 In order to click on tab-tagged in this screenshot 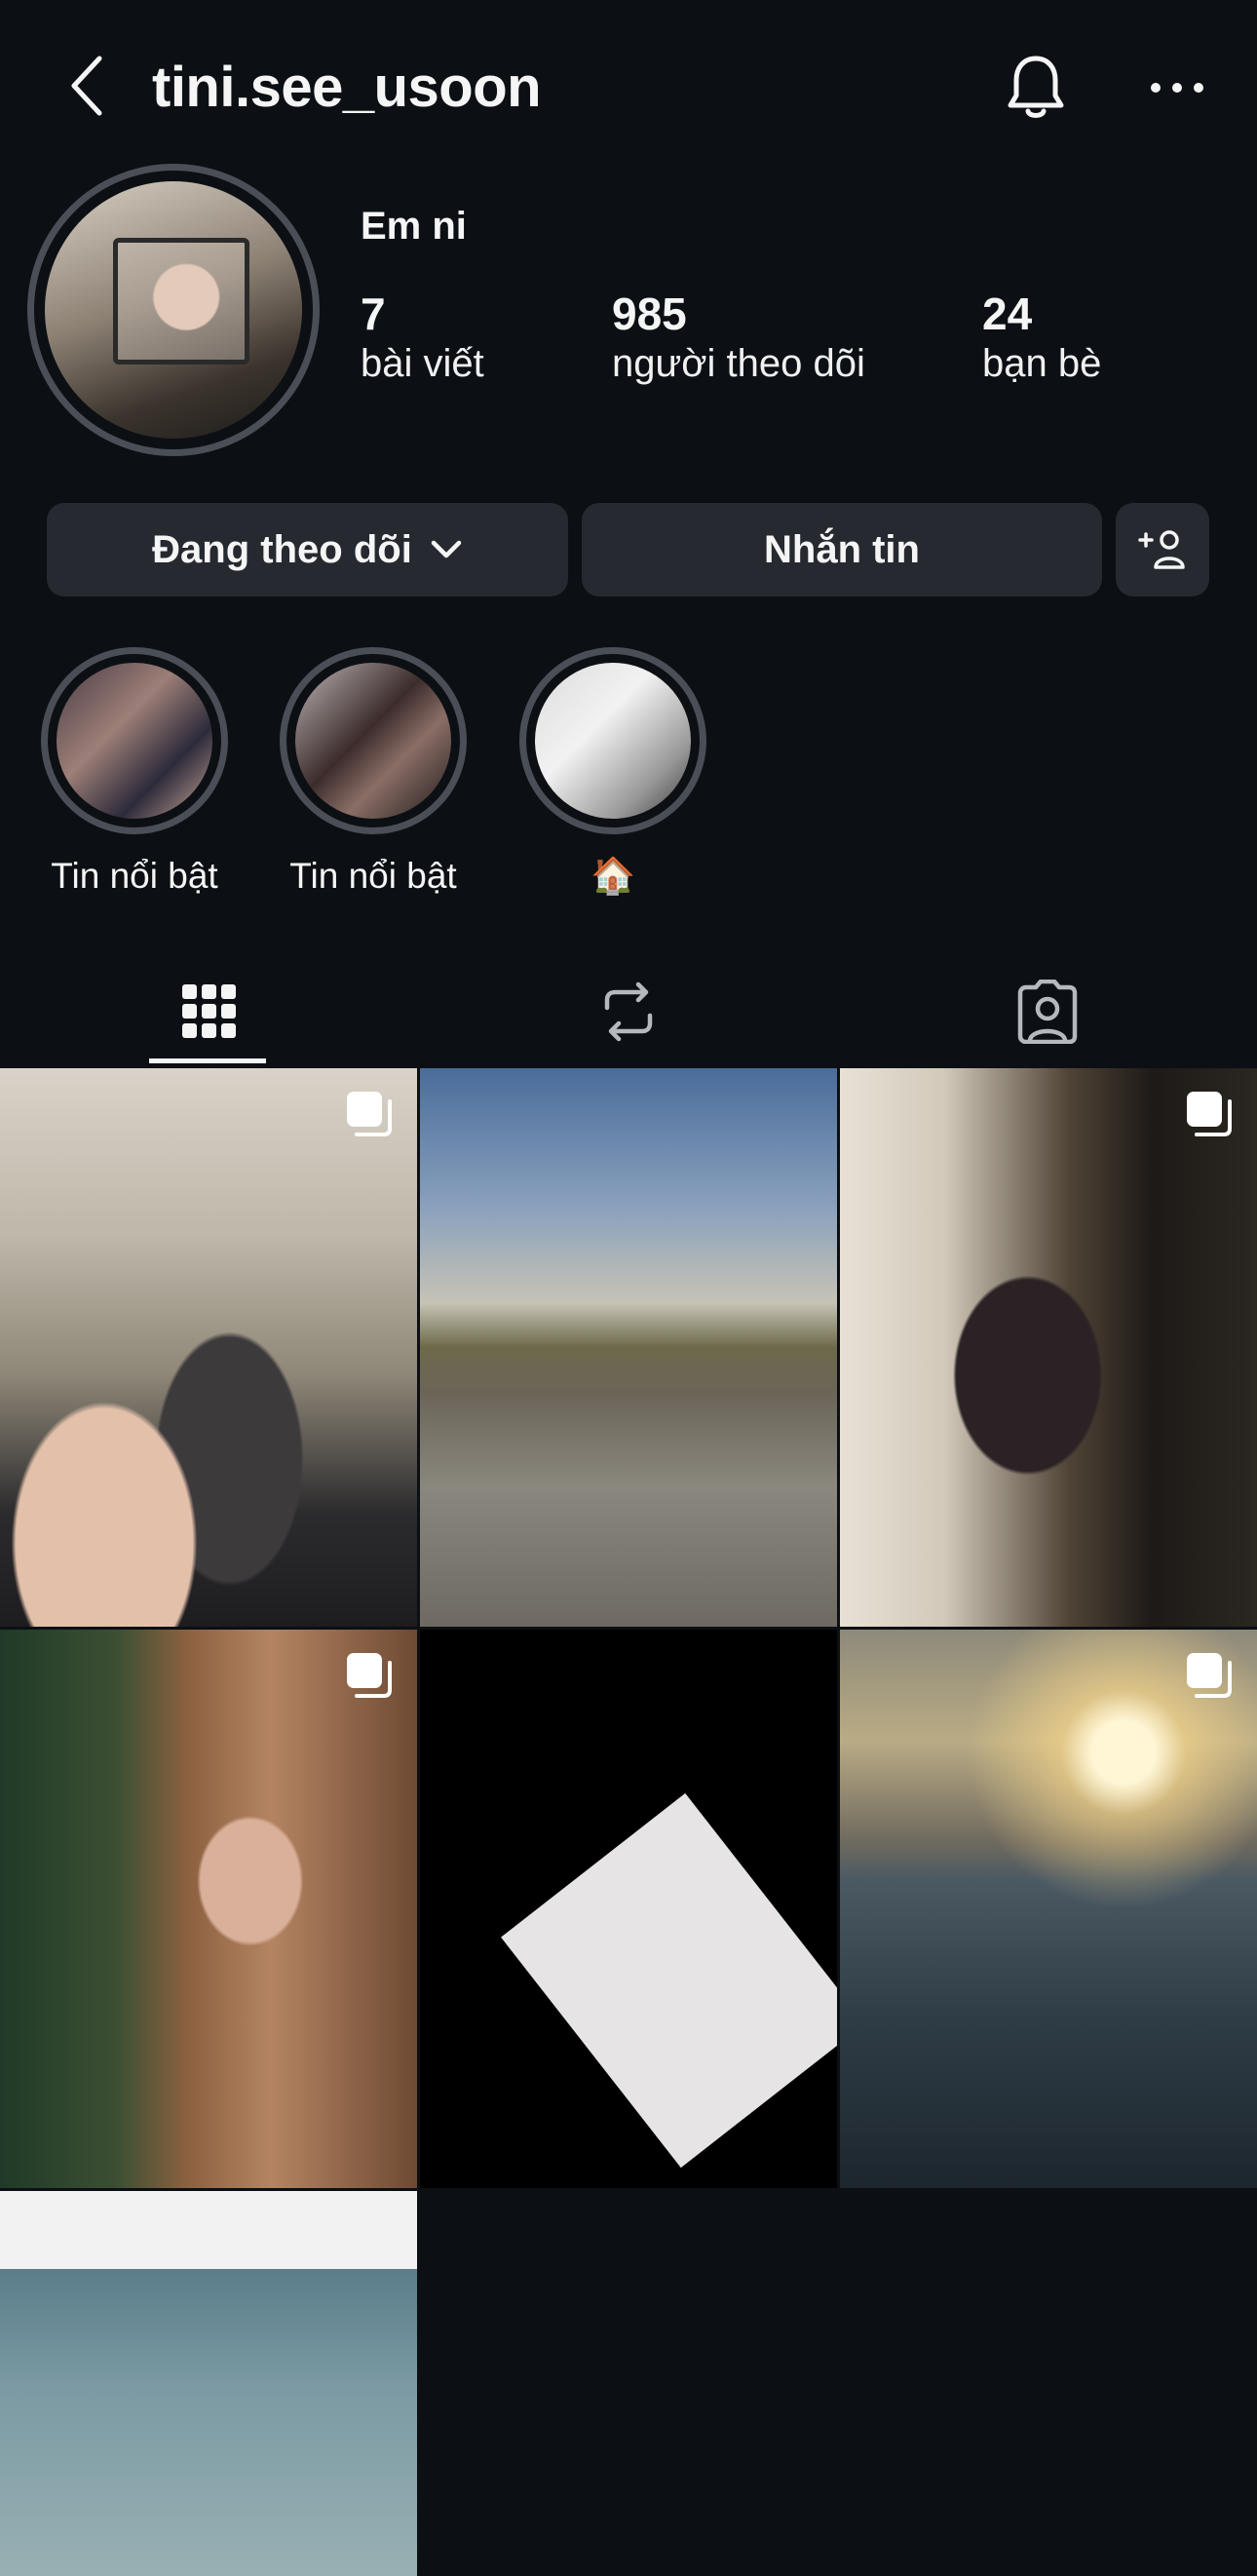, I will do `click(1047, 1012)`.